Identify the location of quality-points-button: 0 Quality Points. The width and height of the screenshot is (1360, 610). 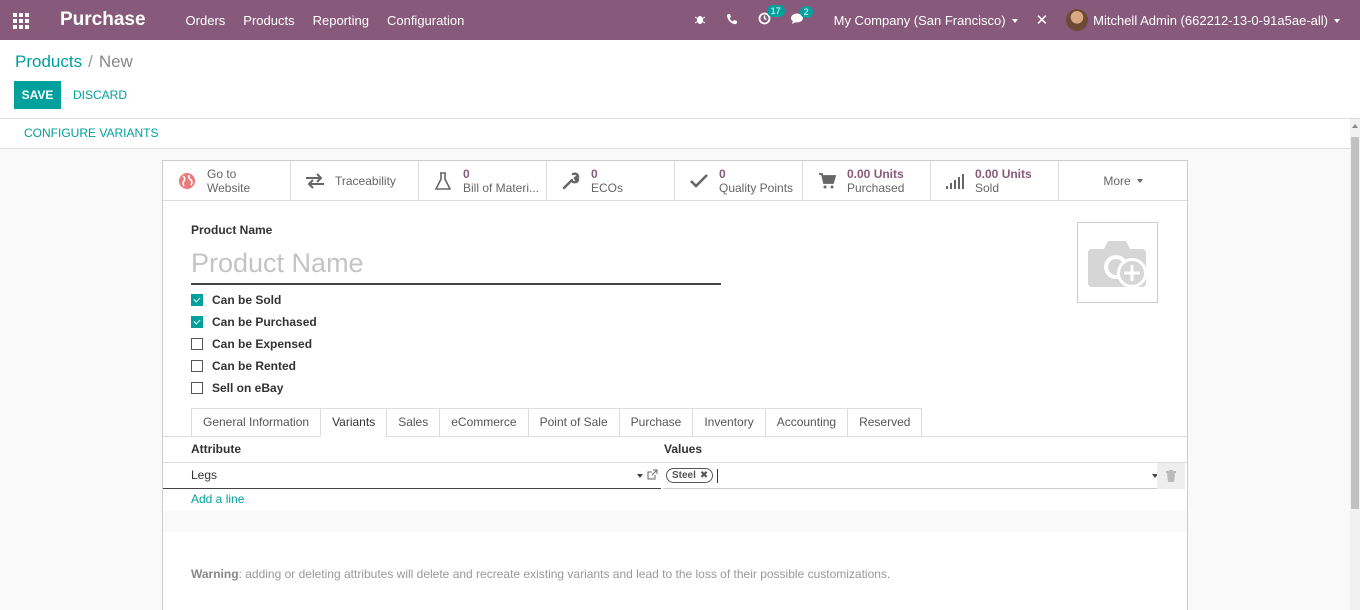
(739, 181).